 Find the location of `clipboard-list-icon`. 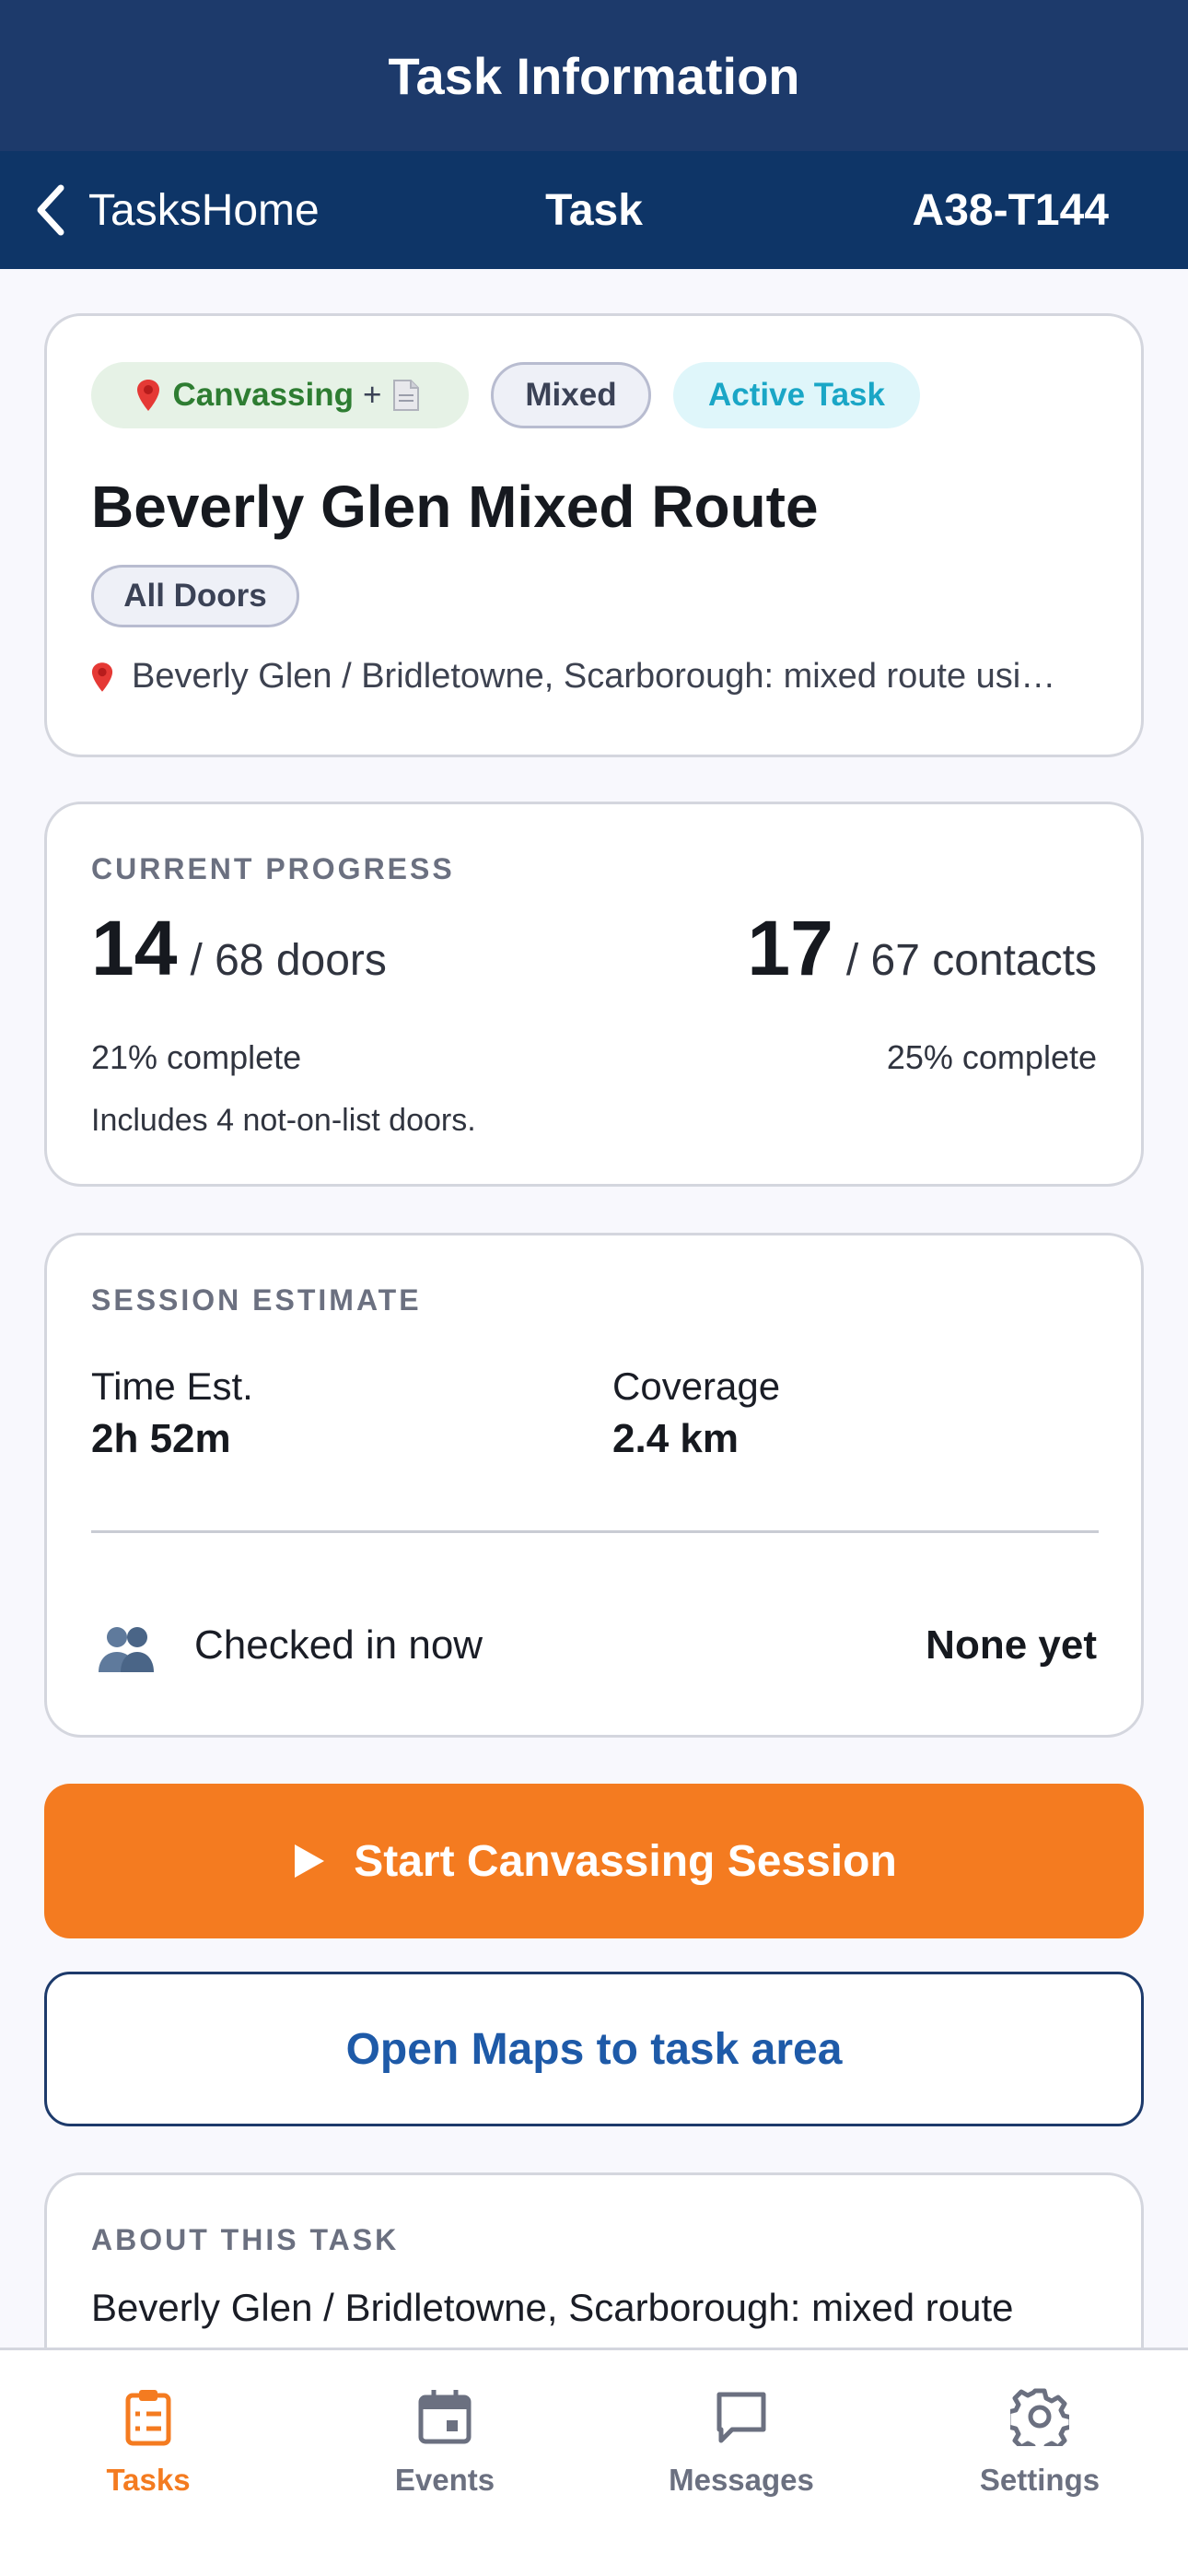

clipboard-list-icon is located at coordinates (148, 2418).